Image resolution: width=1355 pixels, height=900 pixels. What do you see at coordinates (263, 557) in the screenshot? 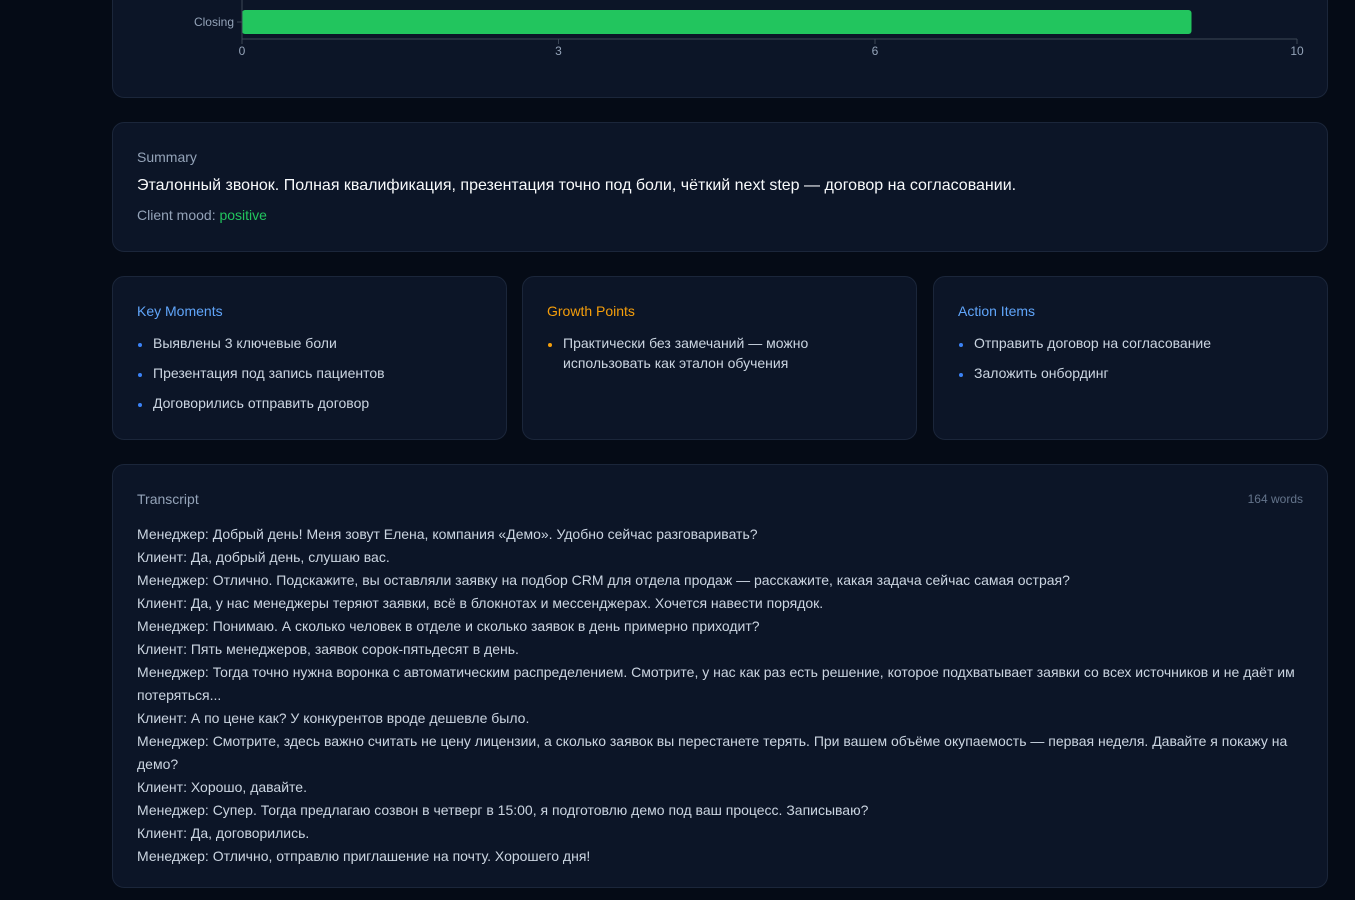
I see `transcript-line: Клиент: Да, добрый день, слушаю вас.` at bounding box center [263, 557].